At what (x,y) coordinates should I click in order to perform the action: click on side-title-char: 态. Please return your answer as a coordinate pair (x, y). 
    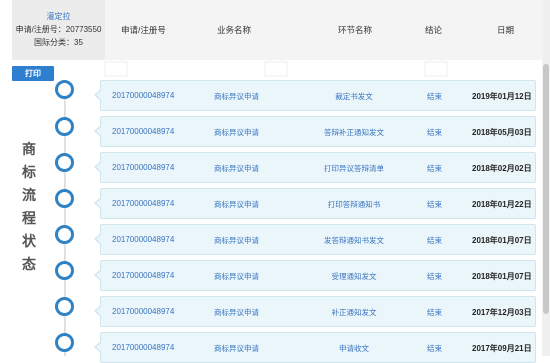
    Looking at the image, I should click on (29, 264).